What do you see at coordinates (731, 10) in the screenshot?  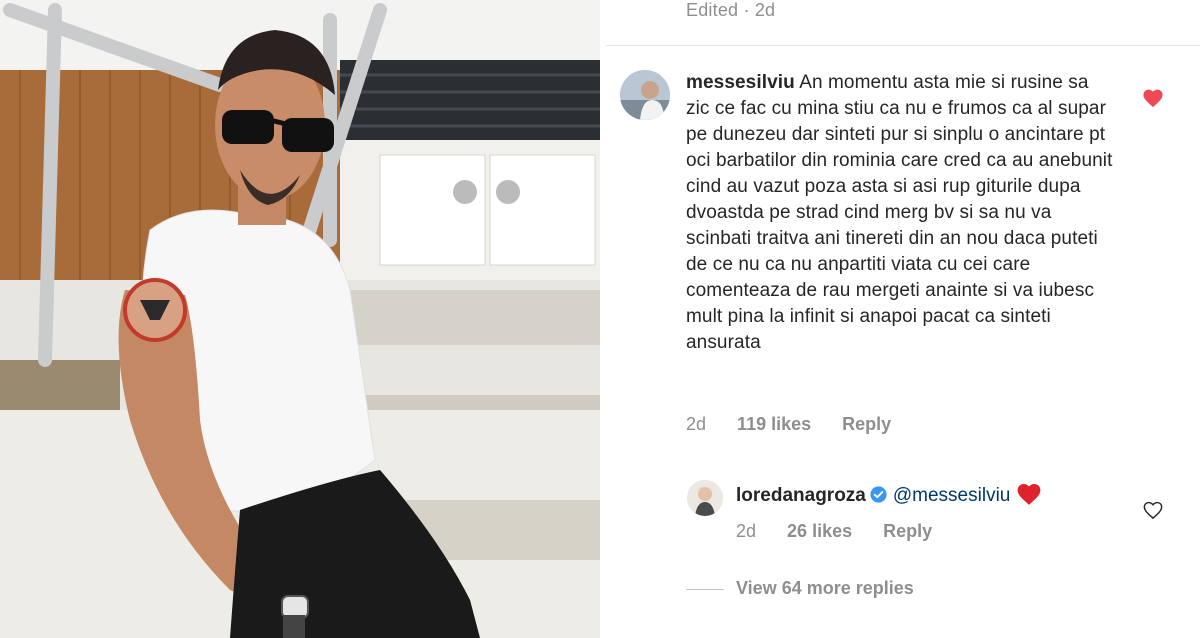 I see `edited-label: Edited · 2d` at bounding box center [731, 10].